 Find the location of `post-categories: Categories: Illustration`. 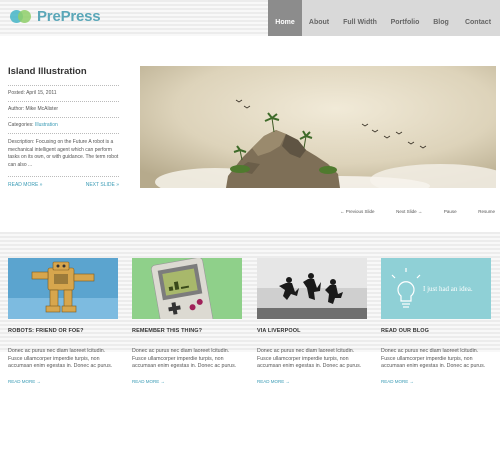

post-categories: Categories: Illustration is located at coordinates (63, 125).